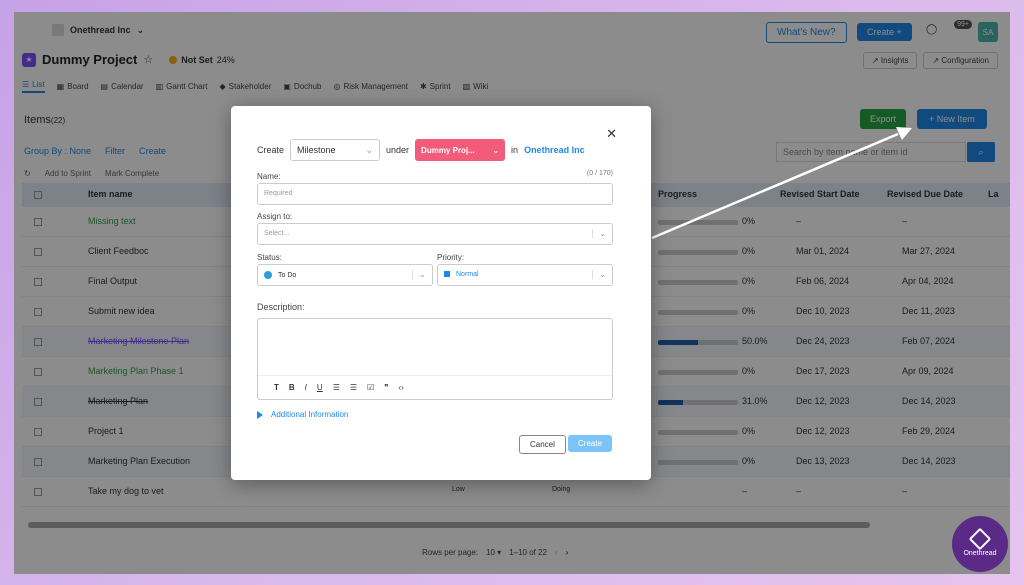 The height and width of the screenshot is (585, 1024). I want to click on workspace-link: Onethread Inc, so click(554, 150).